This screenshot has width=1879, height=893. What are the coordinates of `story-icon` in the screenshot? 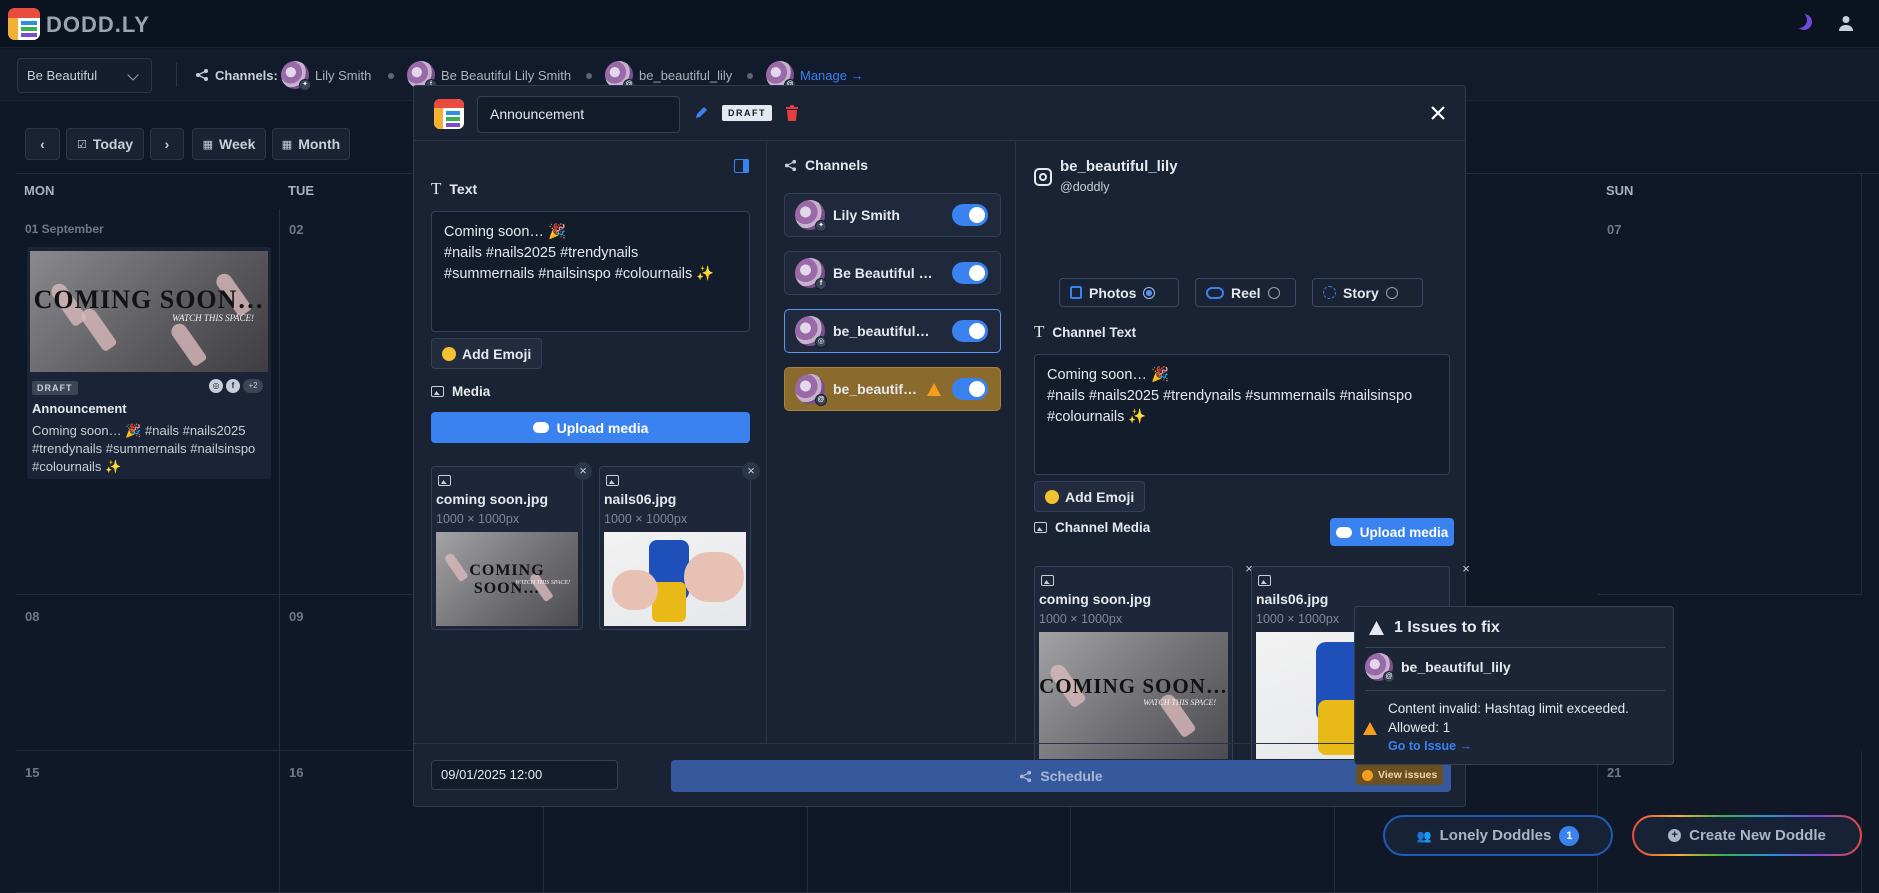 It's located at (1329, 292).